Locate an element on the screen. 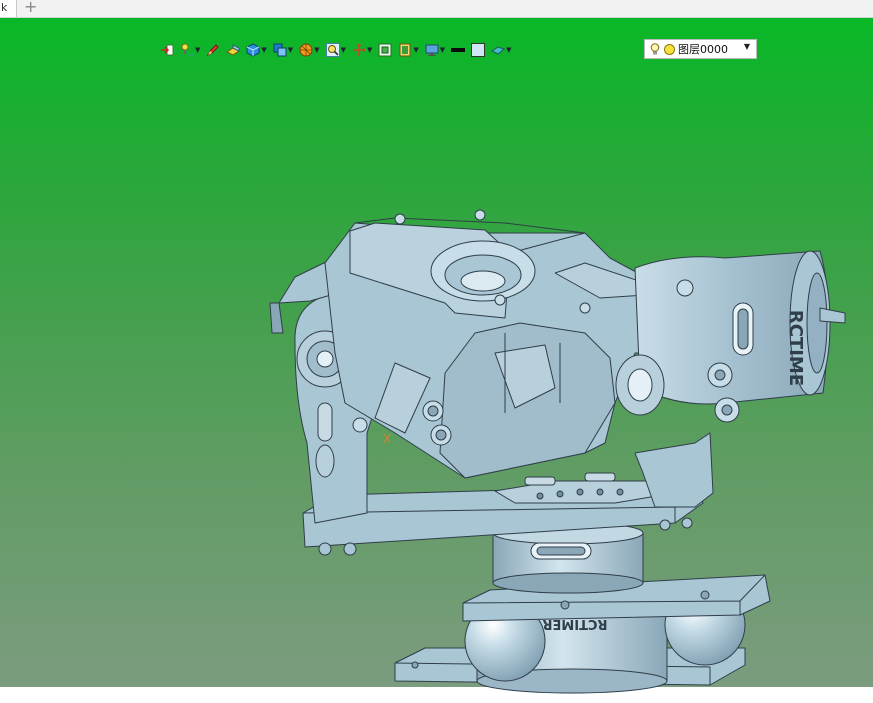  pan-button: ▼ is located at coordinates (362, 50).